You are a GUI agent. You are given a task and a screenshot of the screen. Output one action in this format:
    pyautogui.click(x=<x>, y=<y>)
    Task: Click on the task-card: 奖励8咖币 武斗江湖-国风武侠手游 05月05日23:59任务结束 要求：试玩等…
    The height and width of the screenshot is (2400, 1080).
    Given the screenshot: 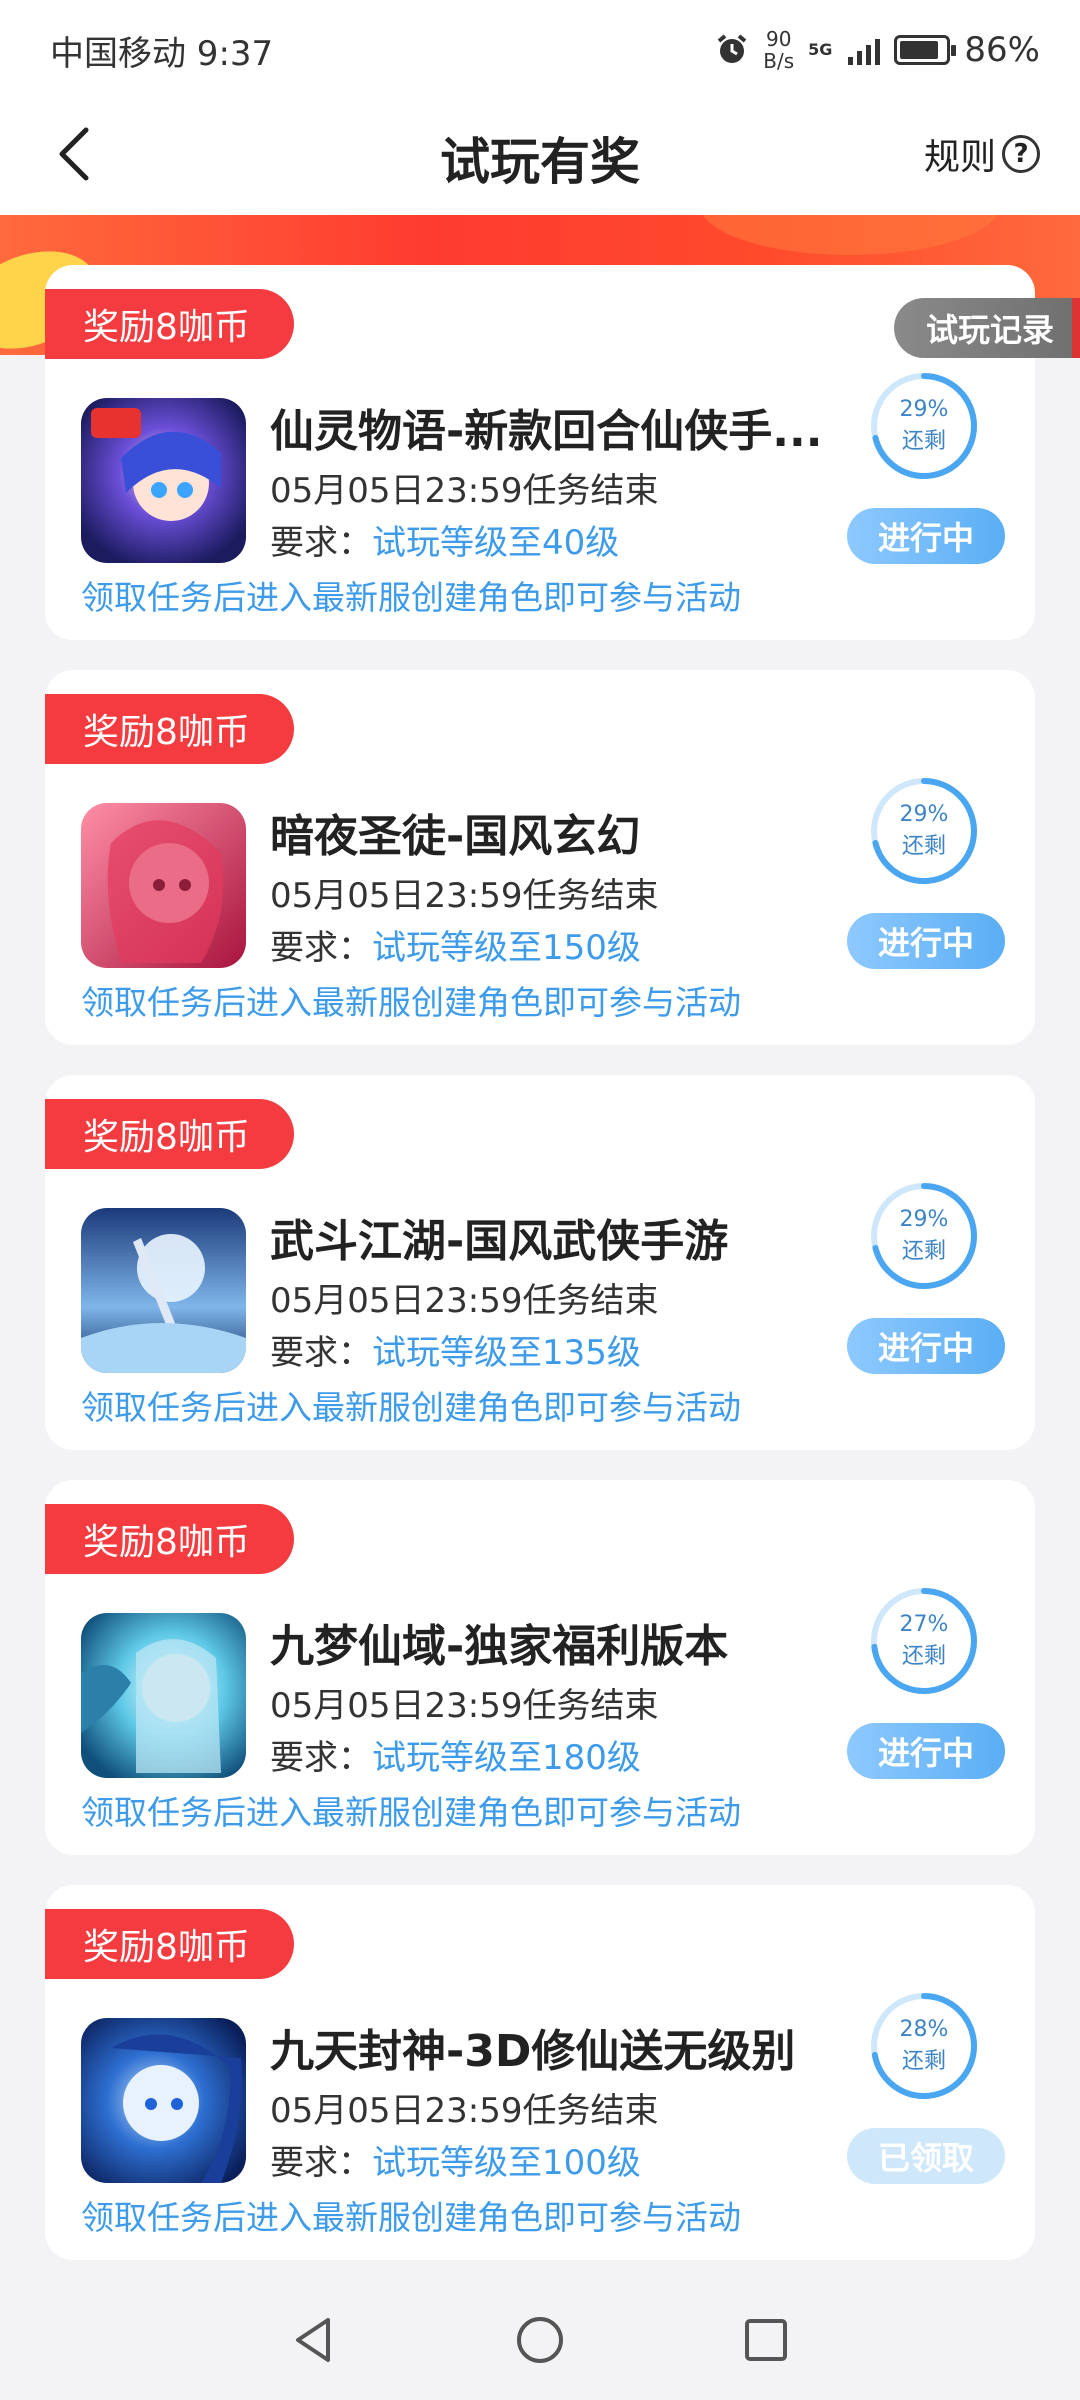 What is the action you would take?
    pyautogui.click(x=540, y=1262)
    